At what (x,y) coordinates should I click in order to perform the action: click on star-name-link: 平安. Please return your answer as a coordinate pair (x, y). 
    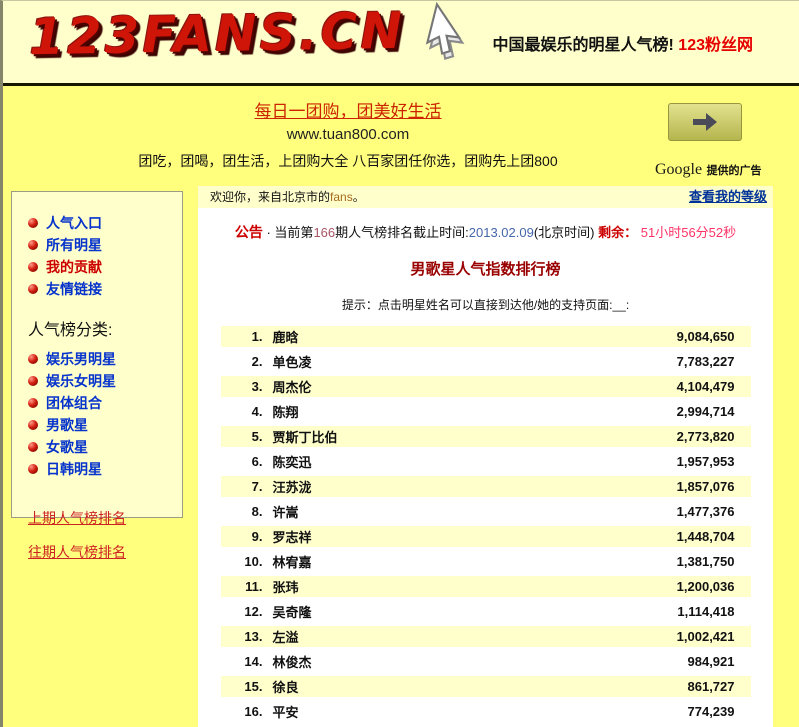
    Looking at the image, I should click on (286, 711).